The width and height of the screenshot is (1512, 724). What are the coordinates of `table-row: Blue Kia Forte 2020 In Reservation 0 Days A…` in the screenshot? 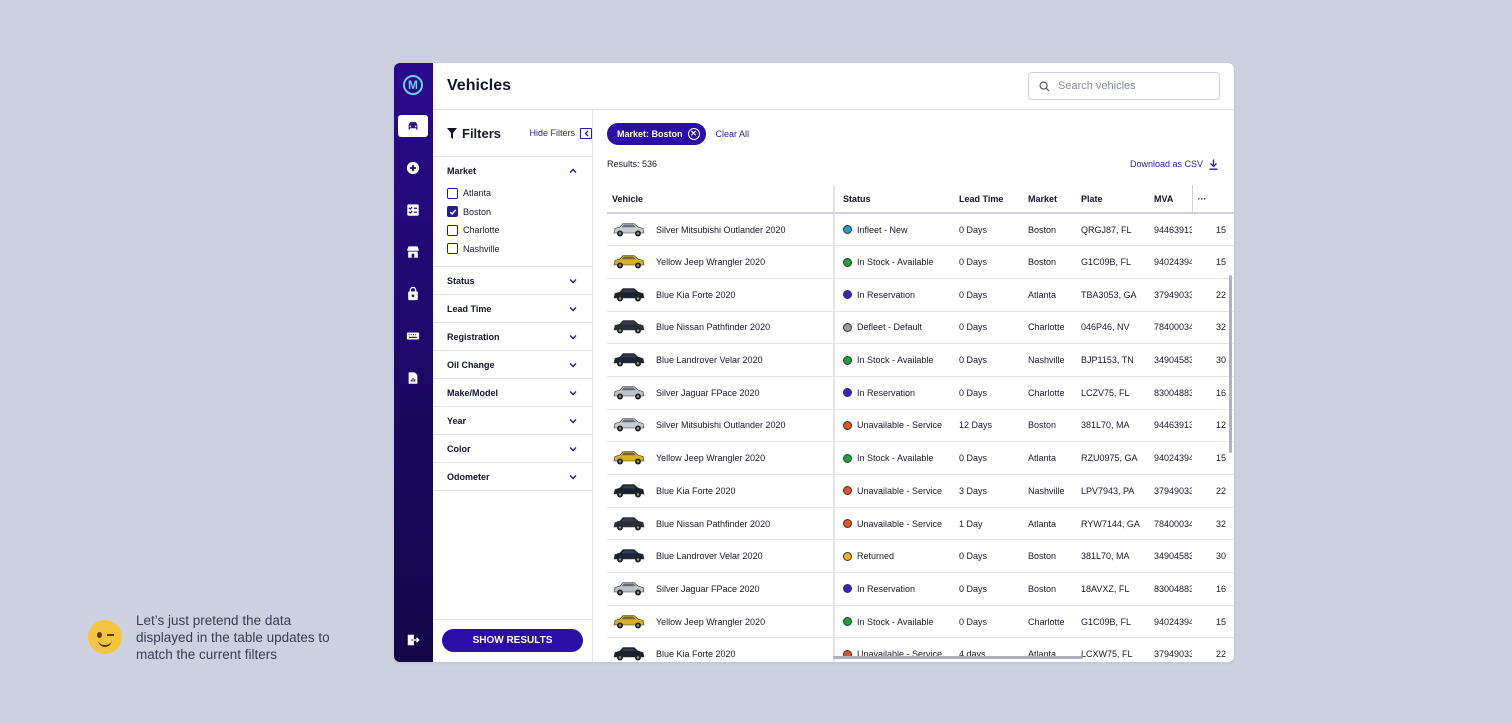 It's located at (920, 295).